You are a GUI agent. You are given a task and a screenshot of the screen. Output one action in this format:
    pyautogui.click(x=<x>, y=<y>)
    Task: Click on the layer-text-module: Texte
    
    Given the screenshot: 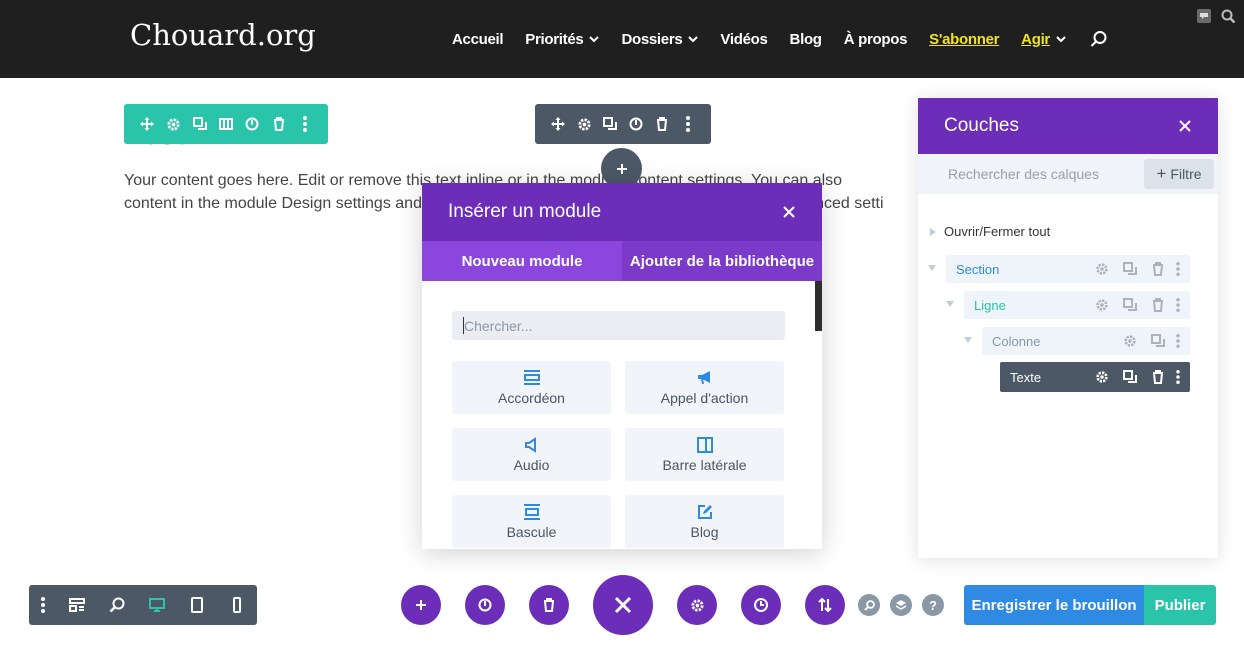 What is the action you would take?
    pyautogui.click(x=1095, y=377)
    